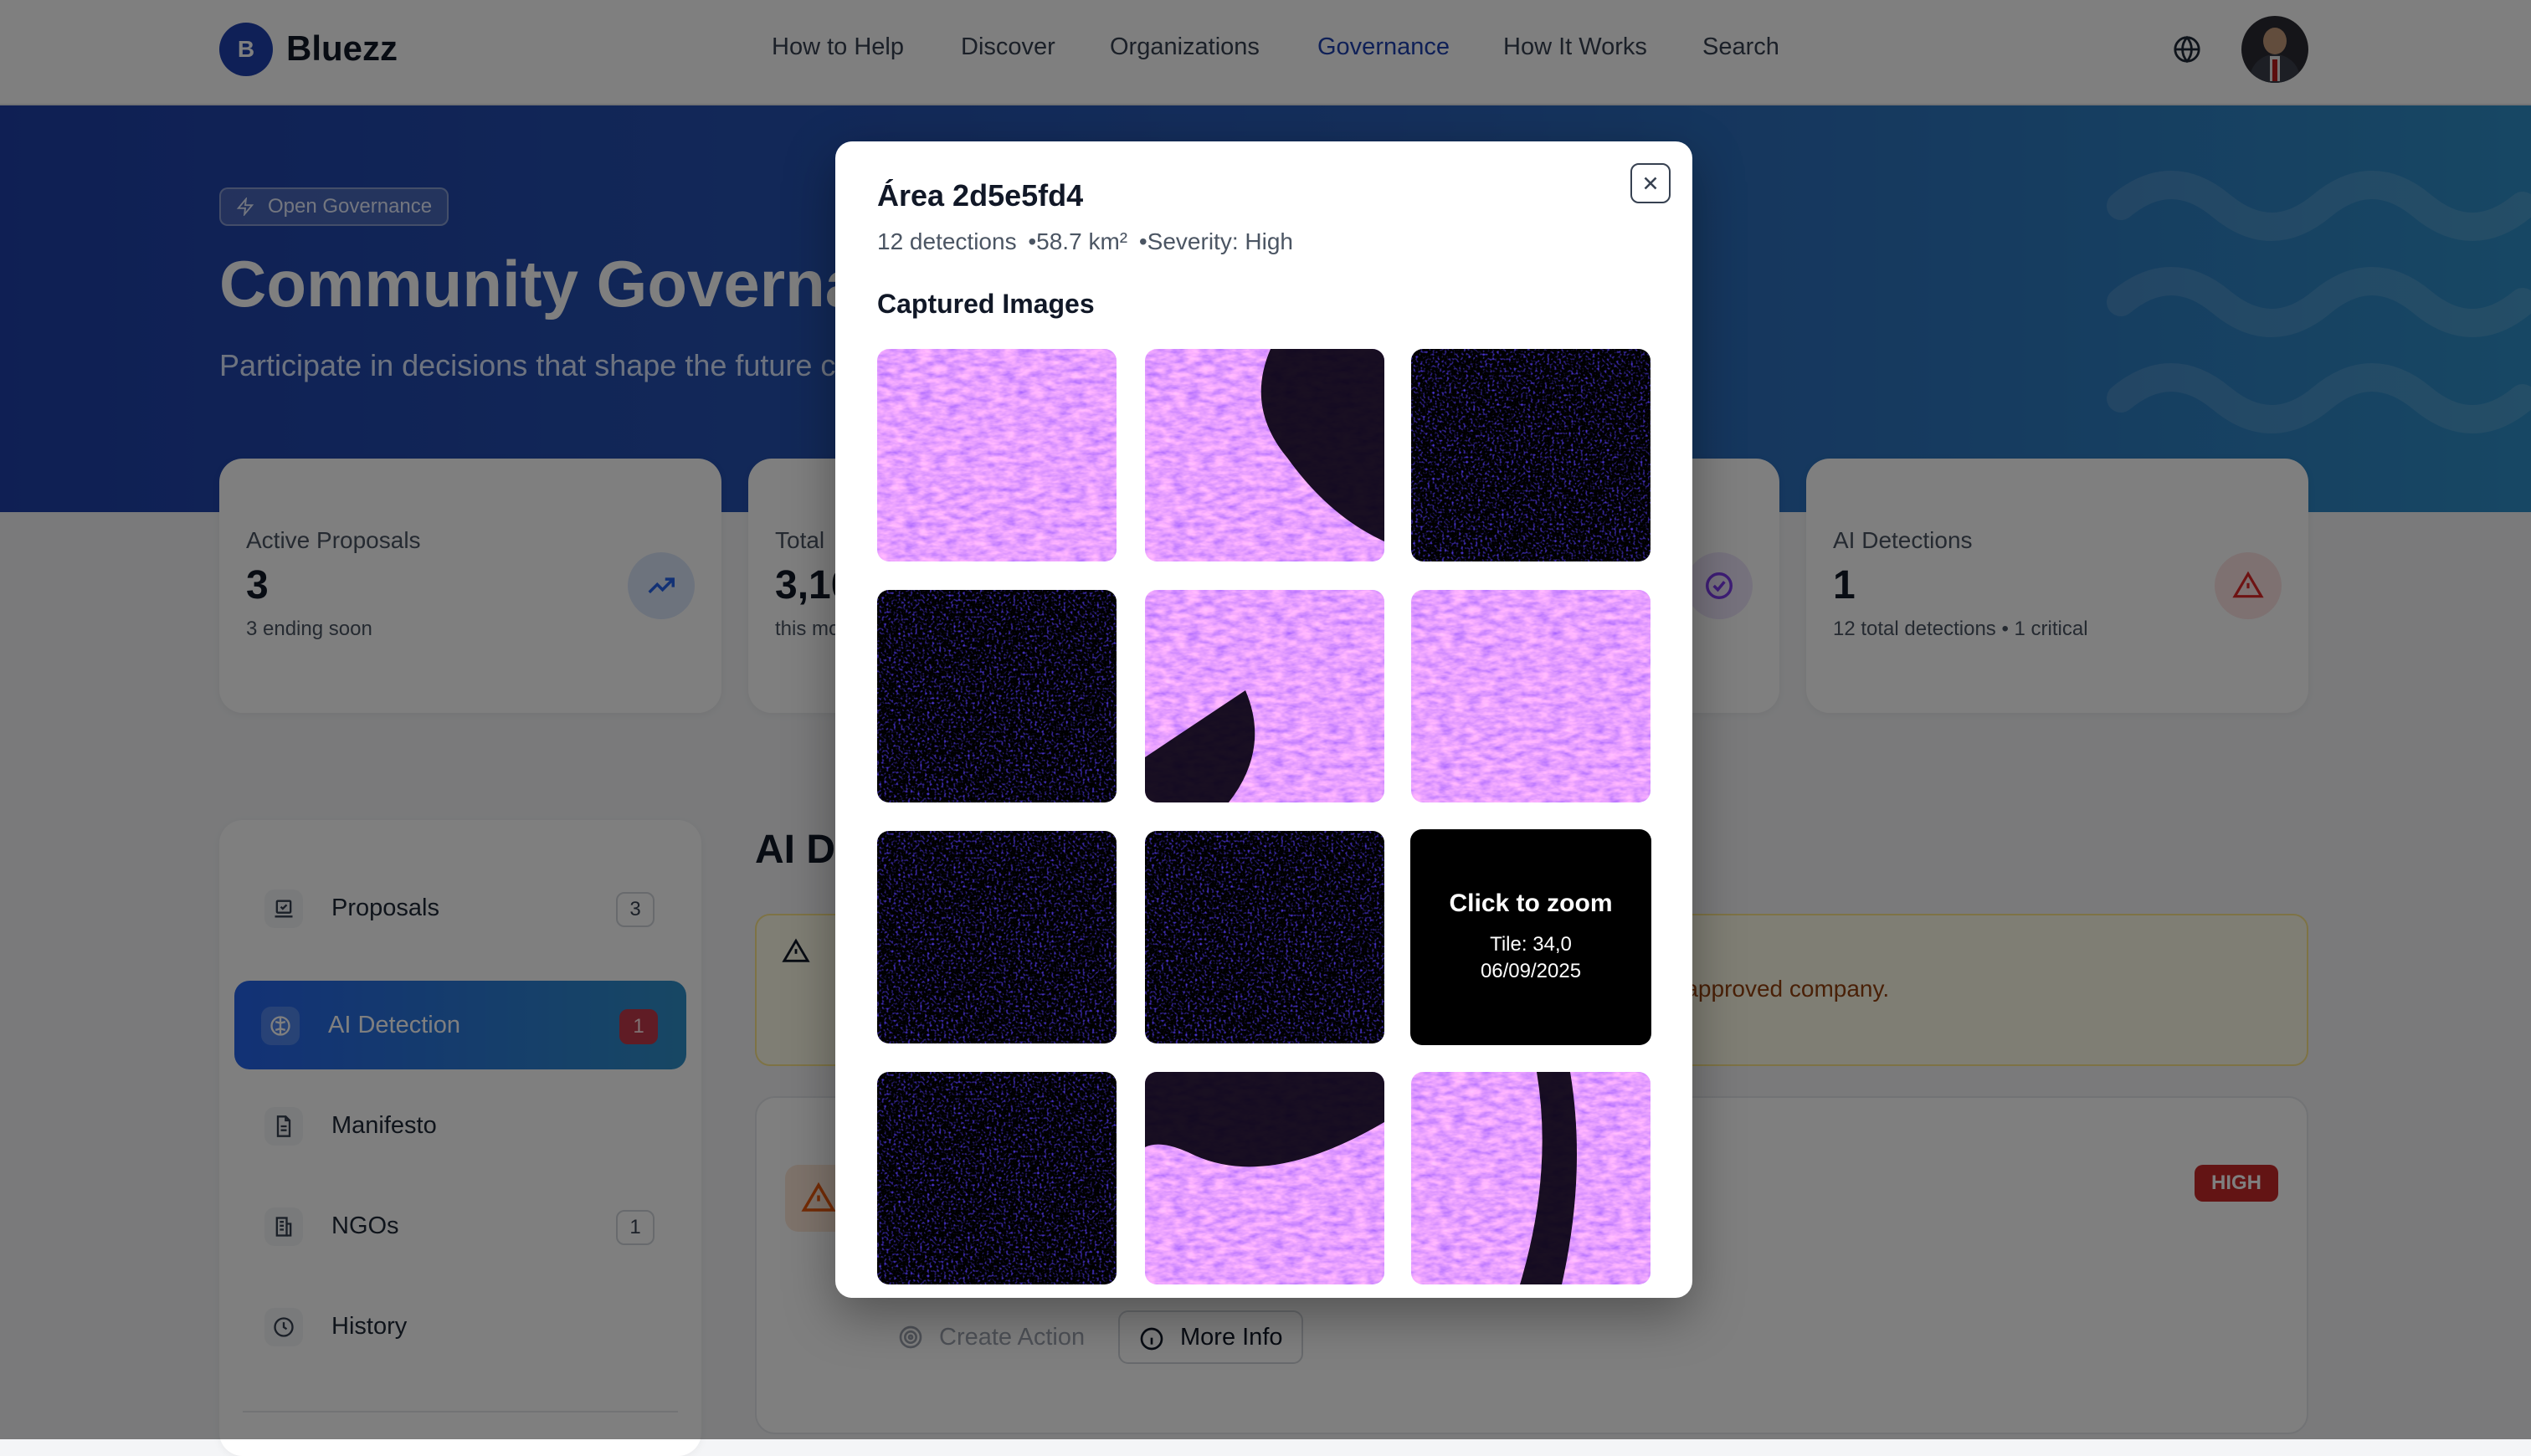  What do you see at coordinates (1531, 945) in the screenshot?
I see `tile-coordinates: Tile: 34,0` at bounding box center [1531, 945].